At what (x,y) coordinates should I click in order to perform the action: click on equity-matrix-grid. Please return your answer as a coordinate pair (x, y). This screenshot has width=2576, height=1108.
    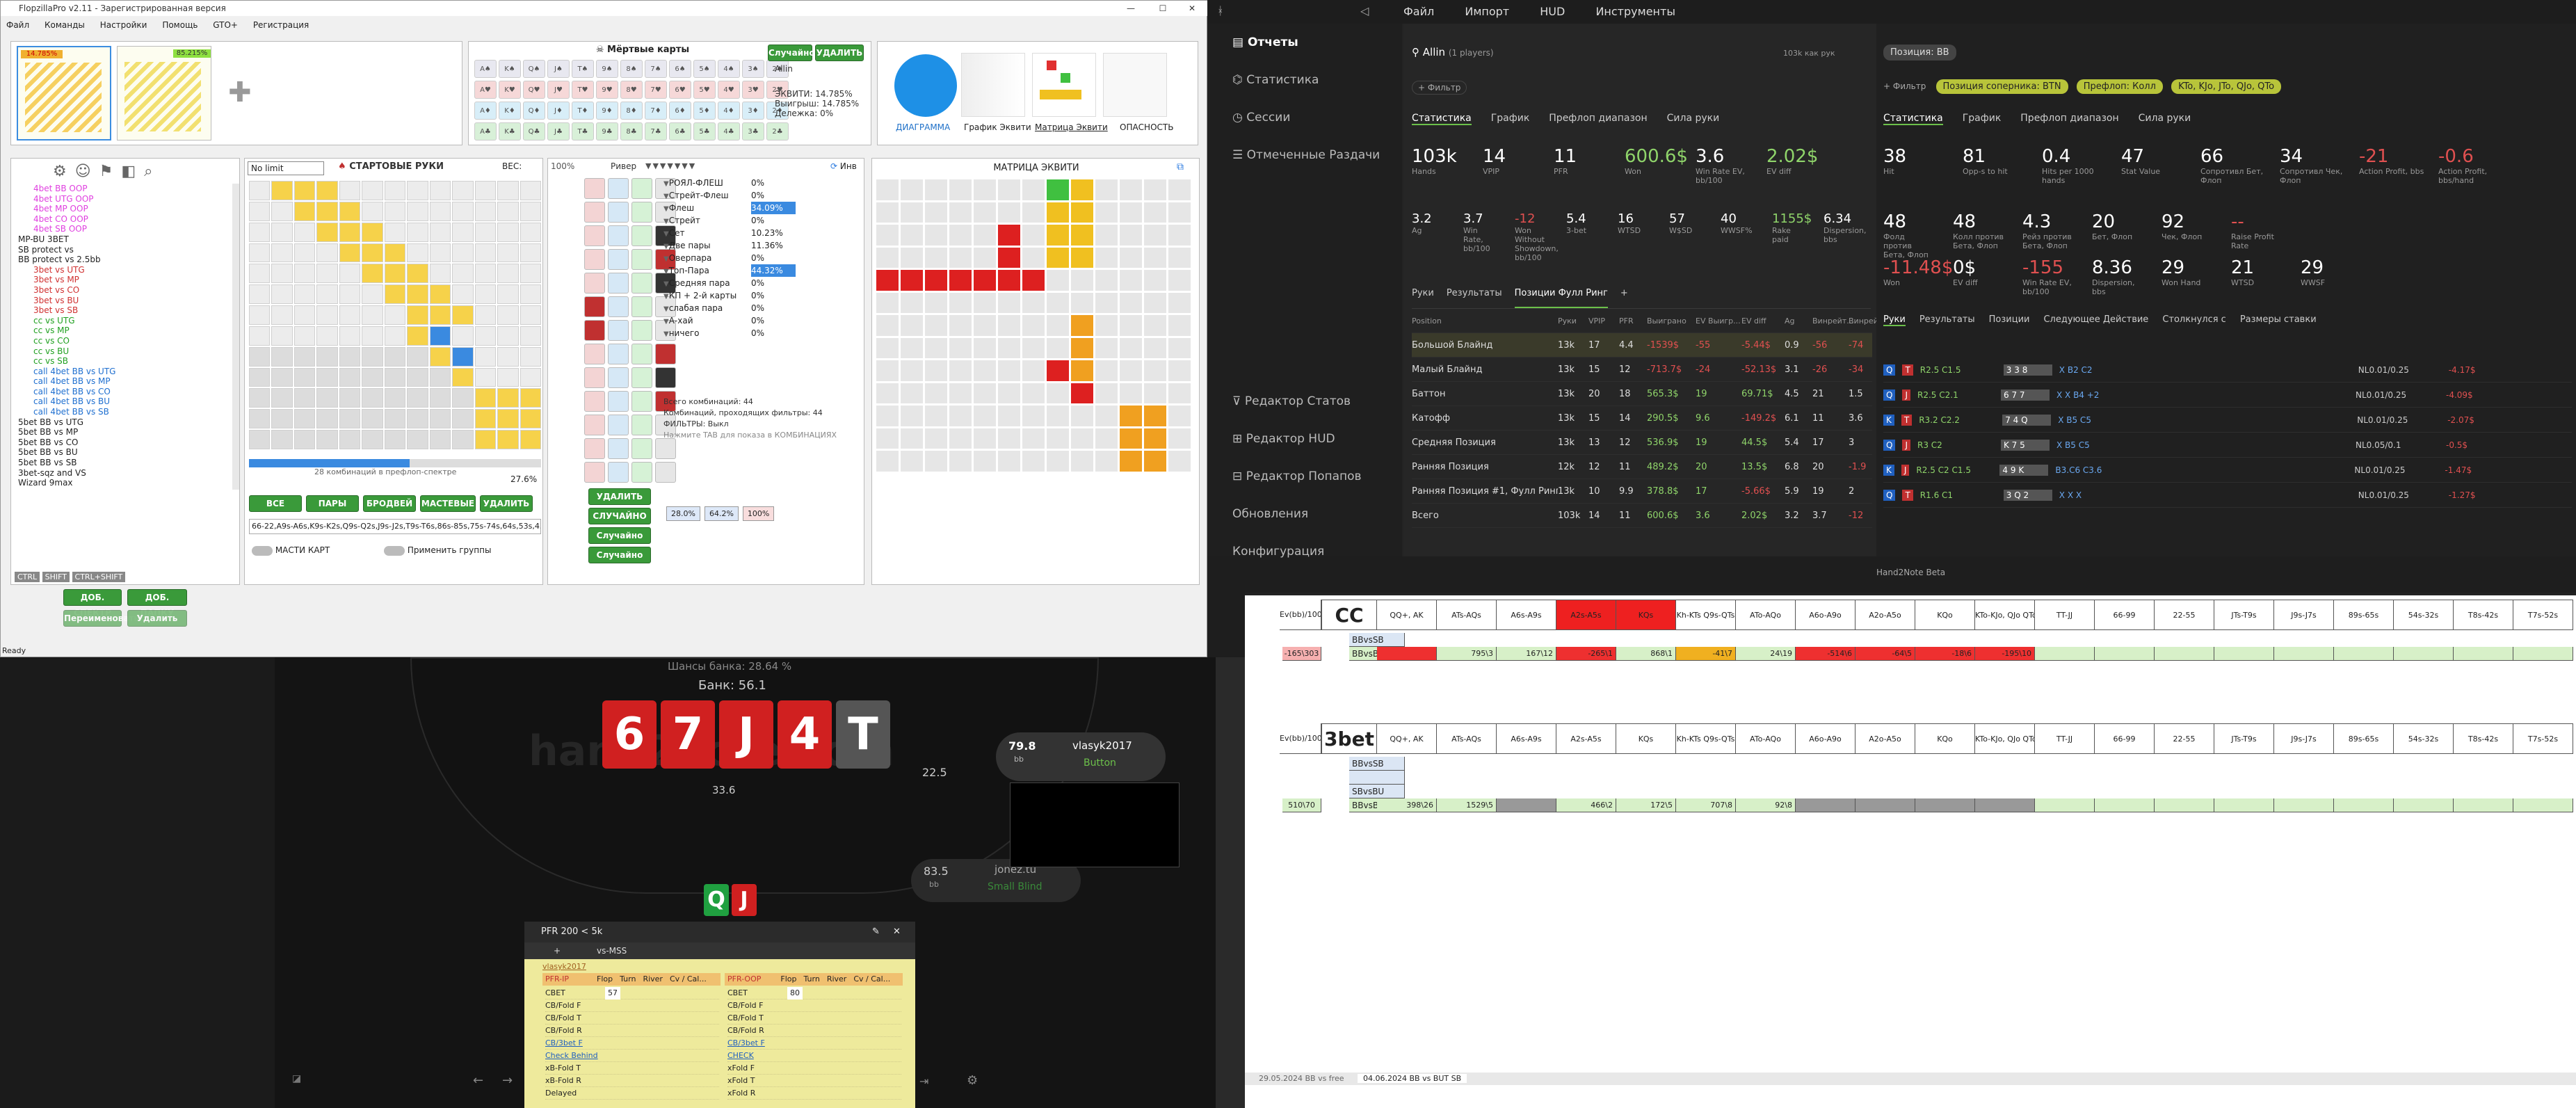
    Looking at the image, I should click on (1033, 325).